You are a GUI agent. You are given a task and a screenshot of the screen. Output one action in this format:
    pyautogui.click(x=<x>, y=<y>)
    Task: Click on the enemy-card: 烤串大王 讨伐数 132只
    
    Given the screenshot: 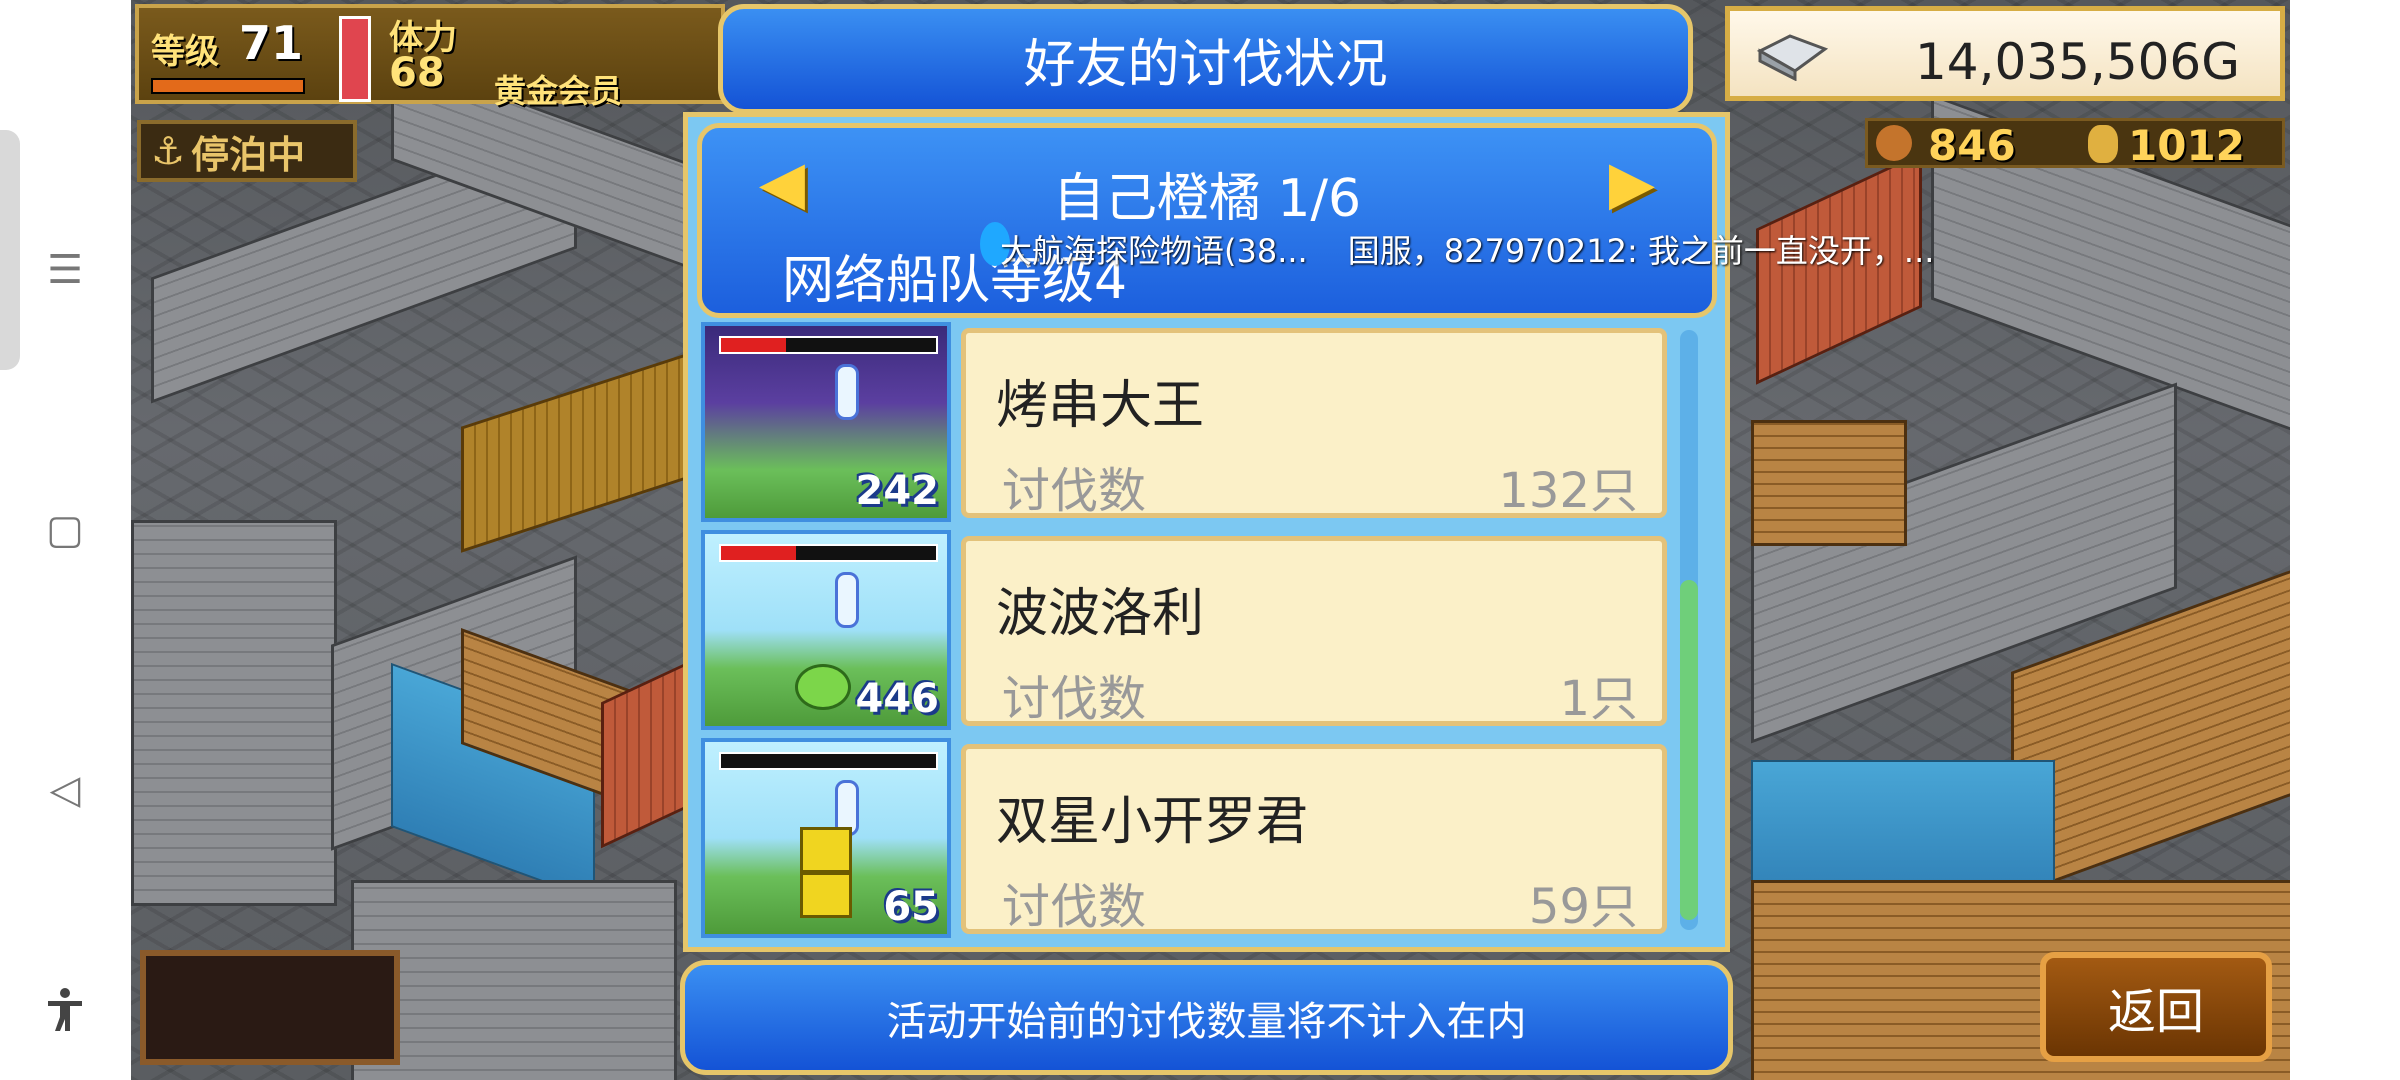 What is the action you would take?
    pyautogui.click(x=1314, y=423)
    